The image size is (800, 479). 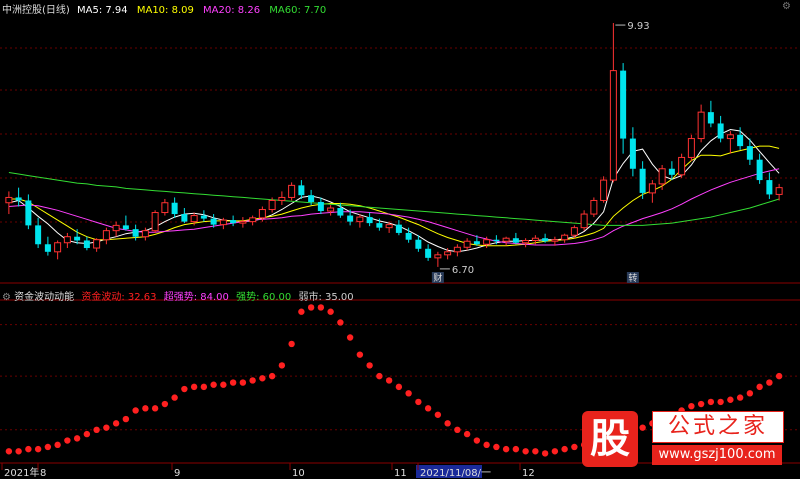 I want to click on x-axis-label: 9, so click(x=177, y=473).